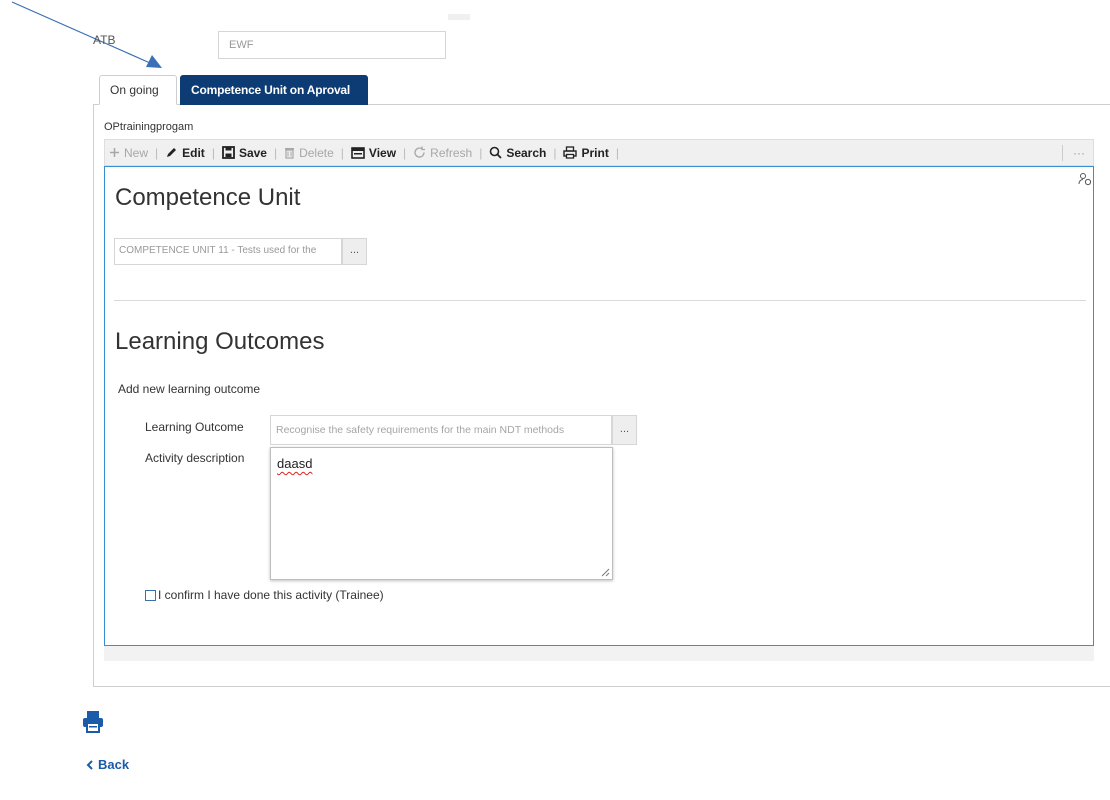  What do you see at coordinates (136, 152) in the screenshot?
I see `new-label: New` at bounding box center [136, 152].